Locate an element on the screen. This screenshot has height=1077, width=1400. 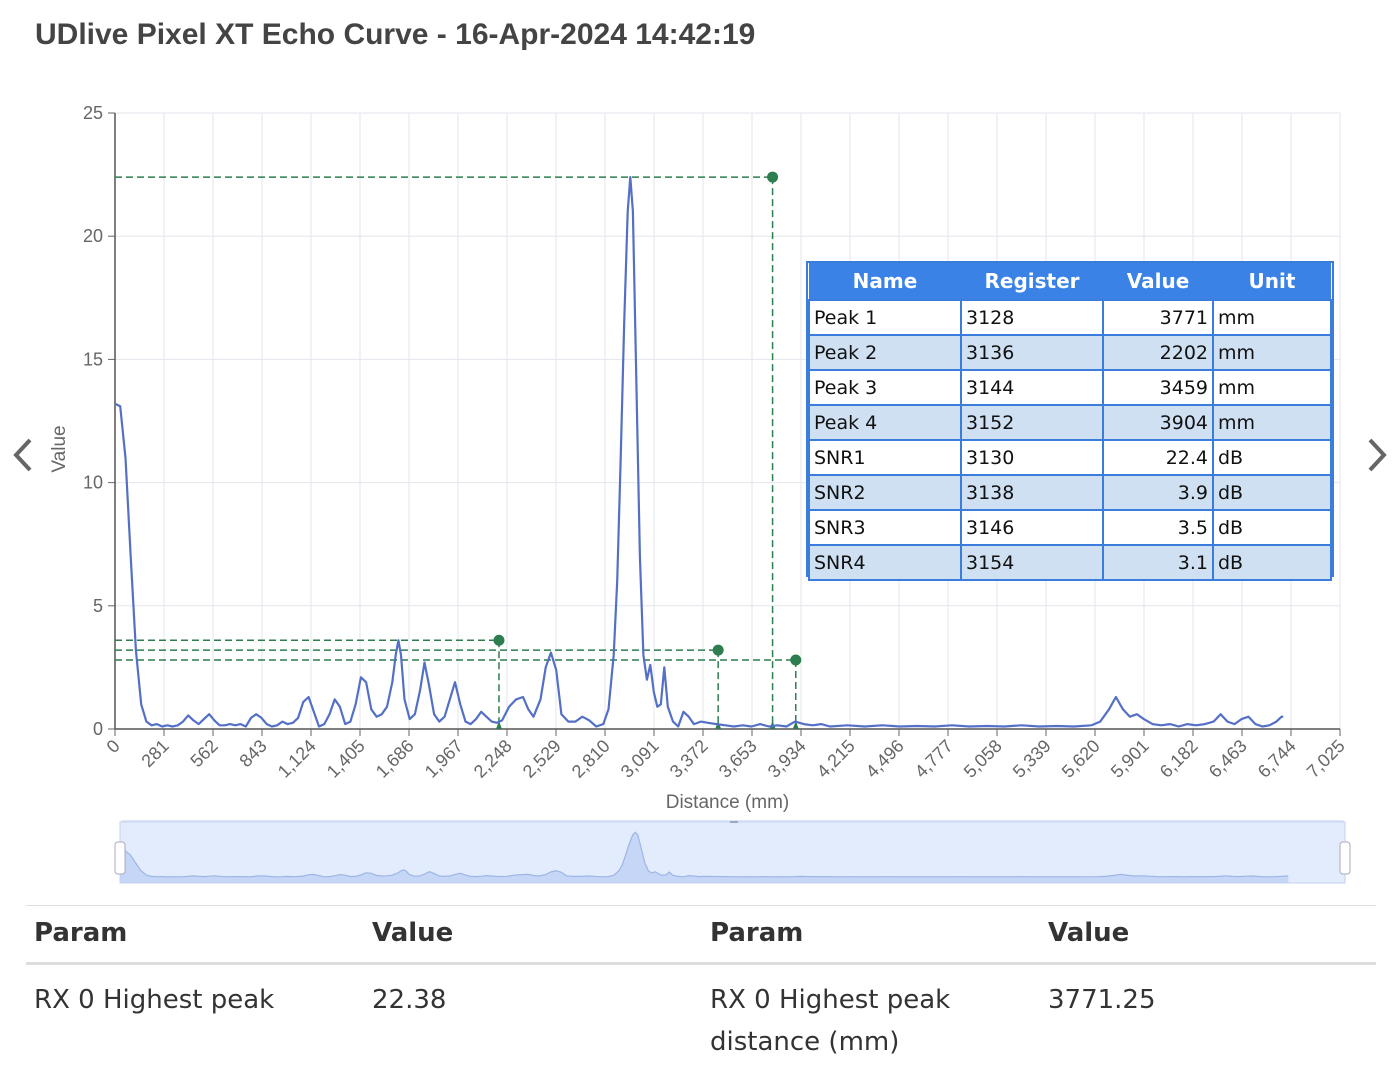
x-tick-label: 6,463 is located at coordinates (1228, 759).